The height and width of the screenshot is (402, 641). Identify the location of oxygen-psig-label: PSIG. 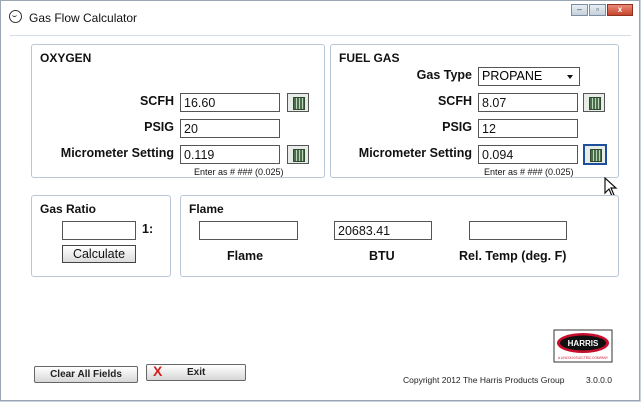
(159, 127).